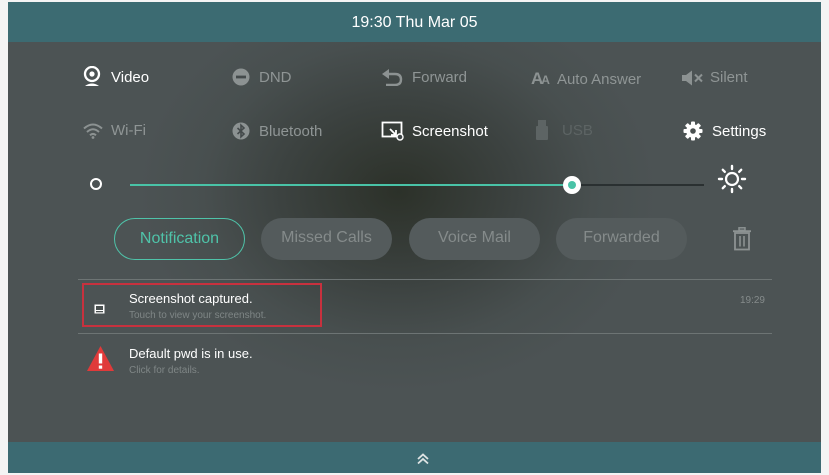 This screenshot has height=475, width=829. What do you see at coordinates (128, 130) in the screenshot?
I see `quick-toggle-label: Wi-Fi` at bounding box center [128, 130].